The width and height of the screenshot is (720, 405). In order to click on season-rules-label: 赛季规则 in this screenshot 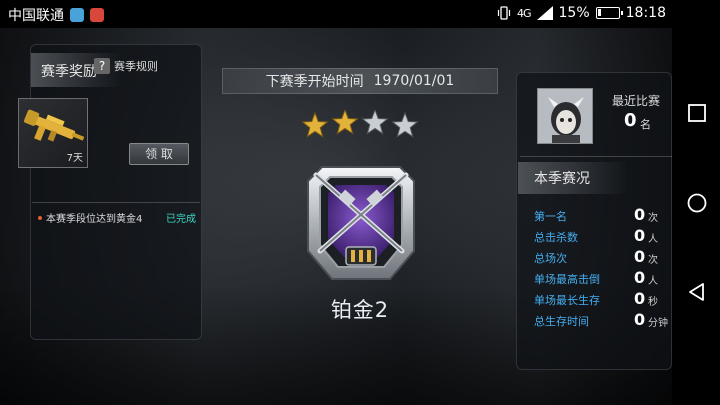, I will do `click(136, 66)`.